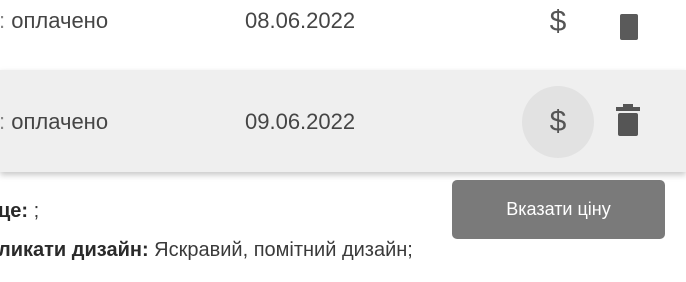 The width and height of the screenshot is (686, 282). I want to click on detail-value: Яскравий, помітний дизайн;, so click(280, 250).